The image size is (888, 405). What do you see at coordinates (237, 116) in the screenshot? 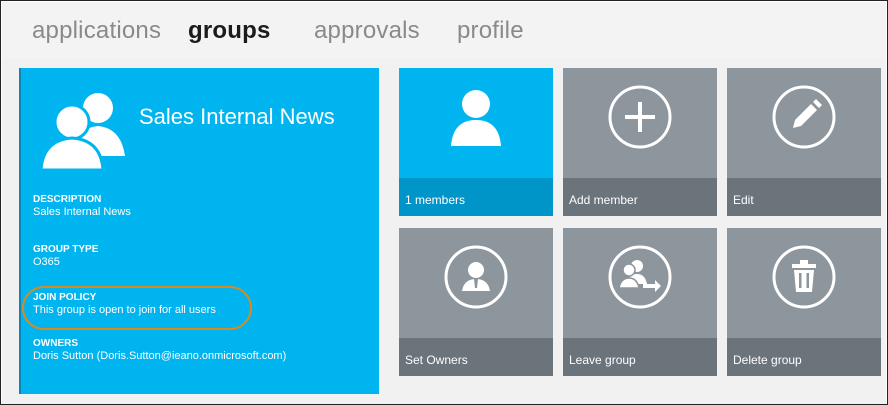
I see `group-title: Sales Internal News` at bounding box center [237, 116].